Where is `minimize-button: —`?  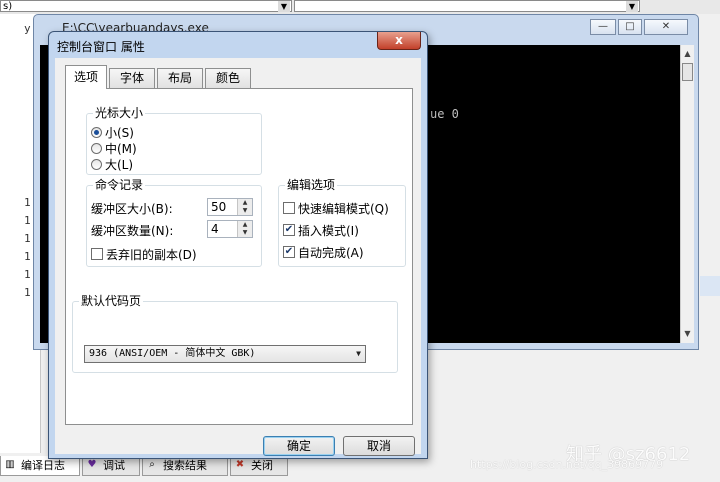
minimize-button: — is located at coordinates (603, 27).